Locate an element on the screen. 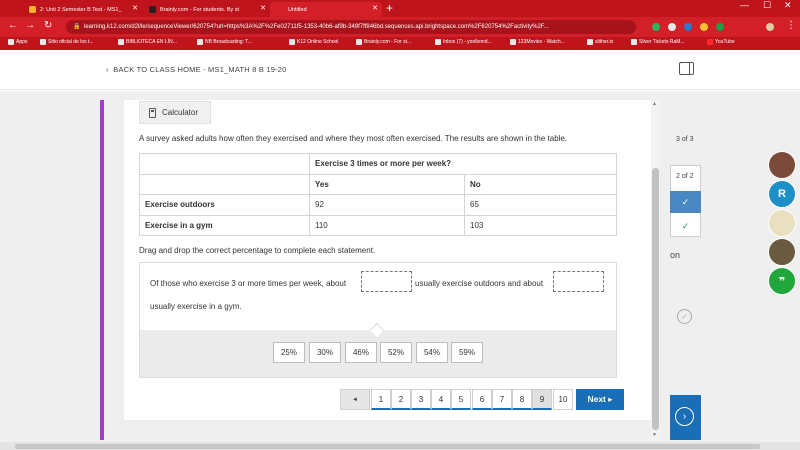 Image resolution: width=800 pixels, height=450 pixels. table-cell: 110 is located at coordinates (387, 225).